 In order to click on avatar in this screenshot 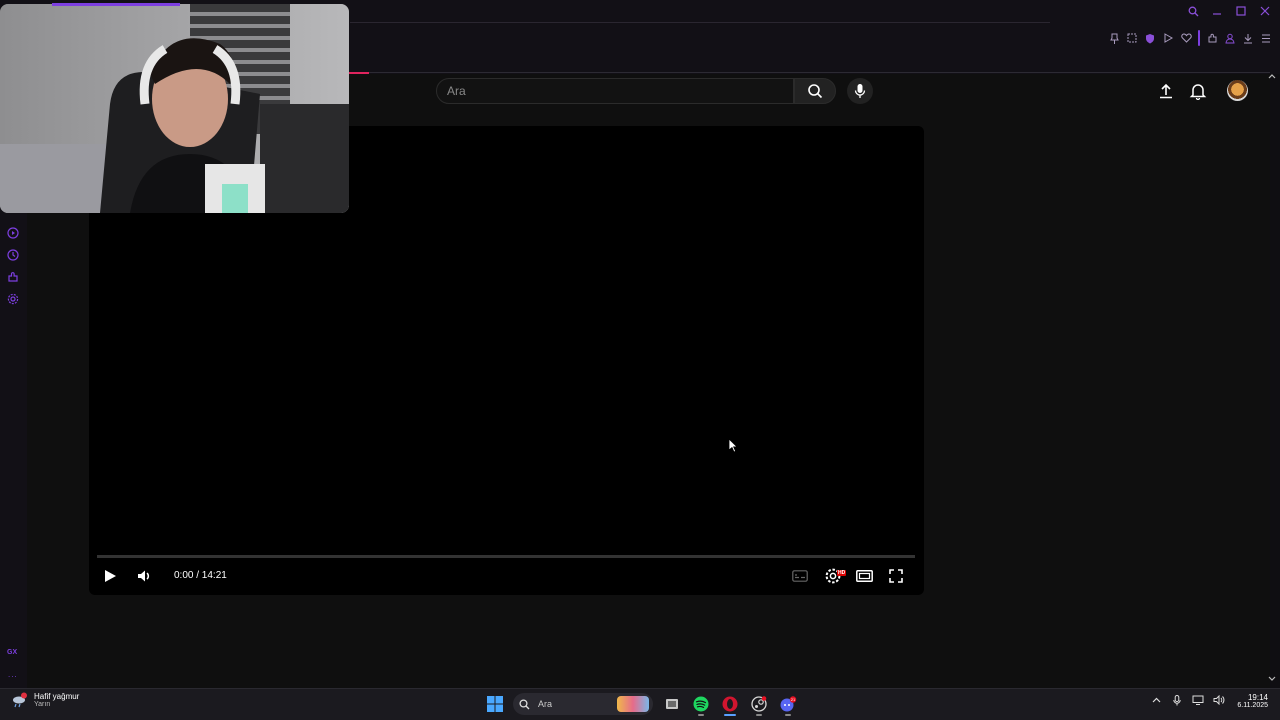, I will do `click(1237, 90)`.